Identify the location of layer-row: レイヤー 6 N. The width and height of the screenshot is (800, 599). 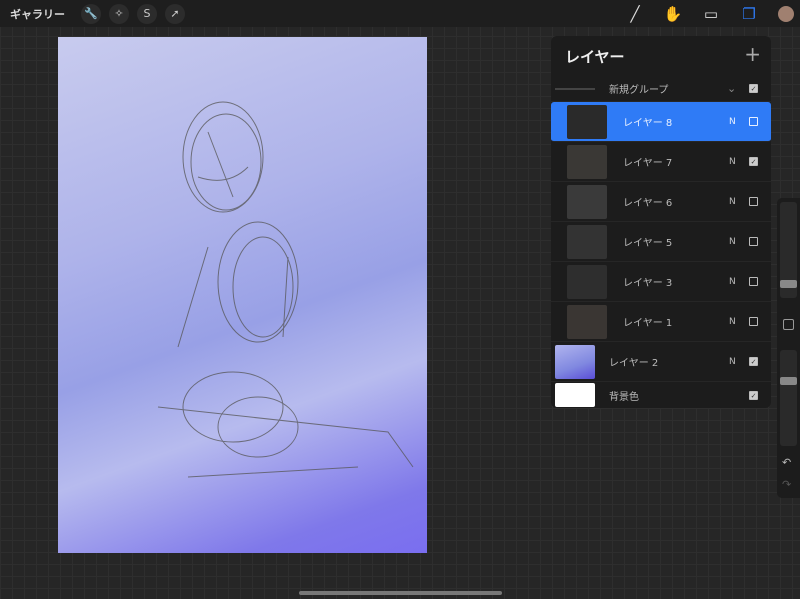
(661, 202).